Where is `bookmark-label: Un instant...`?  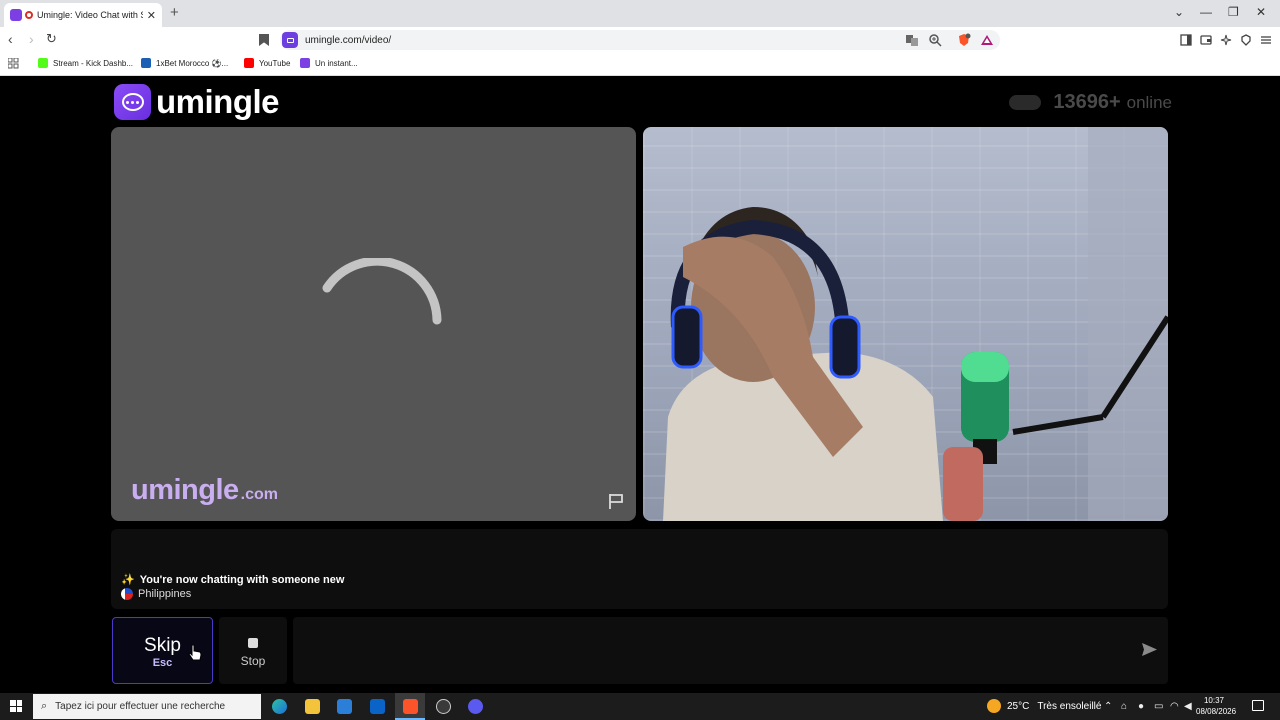
bookmark-label: Un instant... is located at coordinates (336, 63).